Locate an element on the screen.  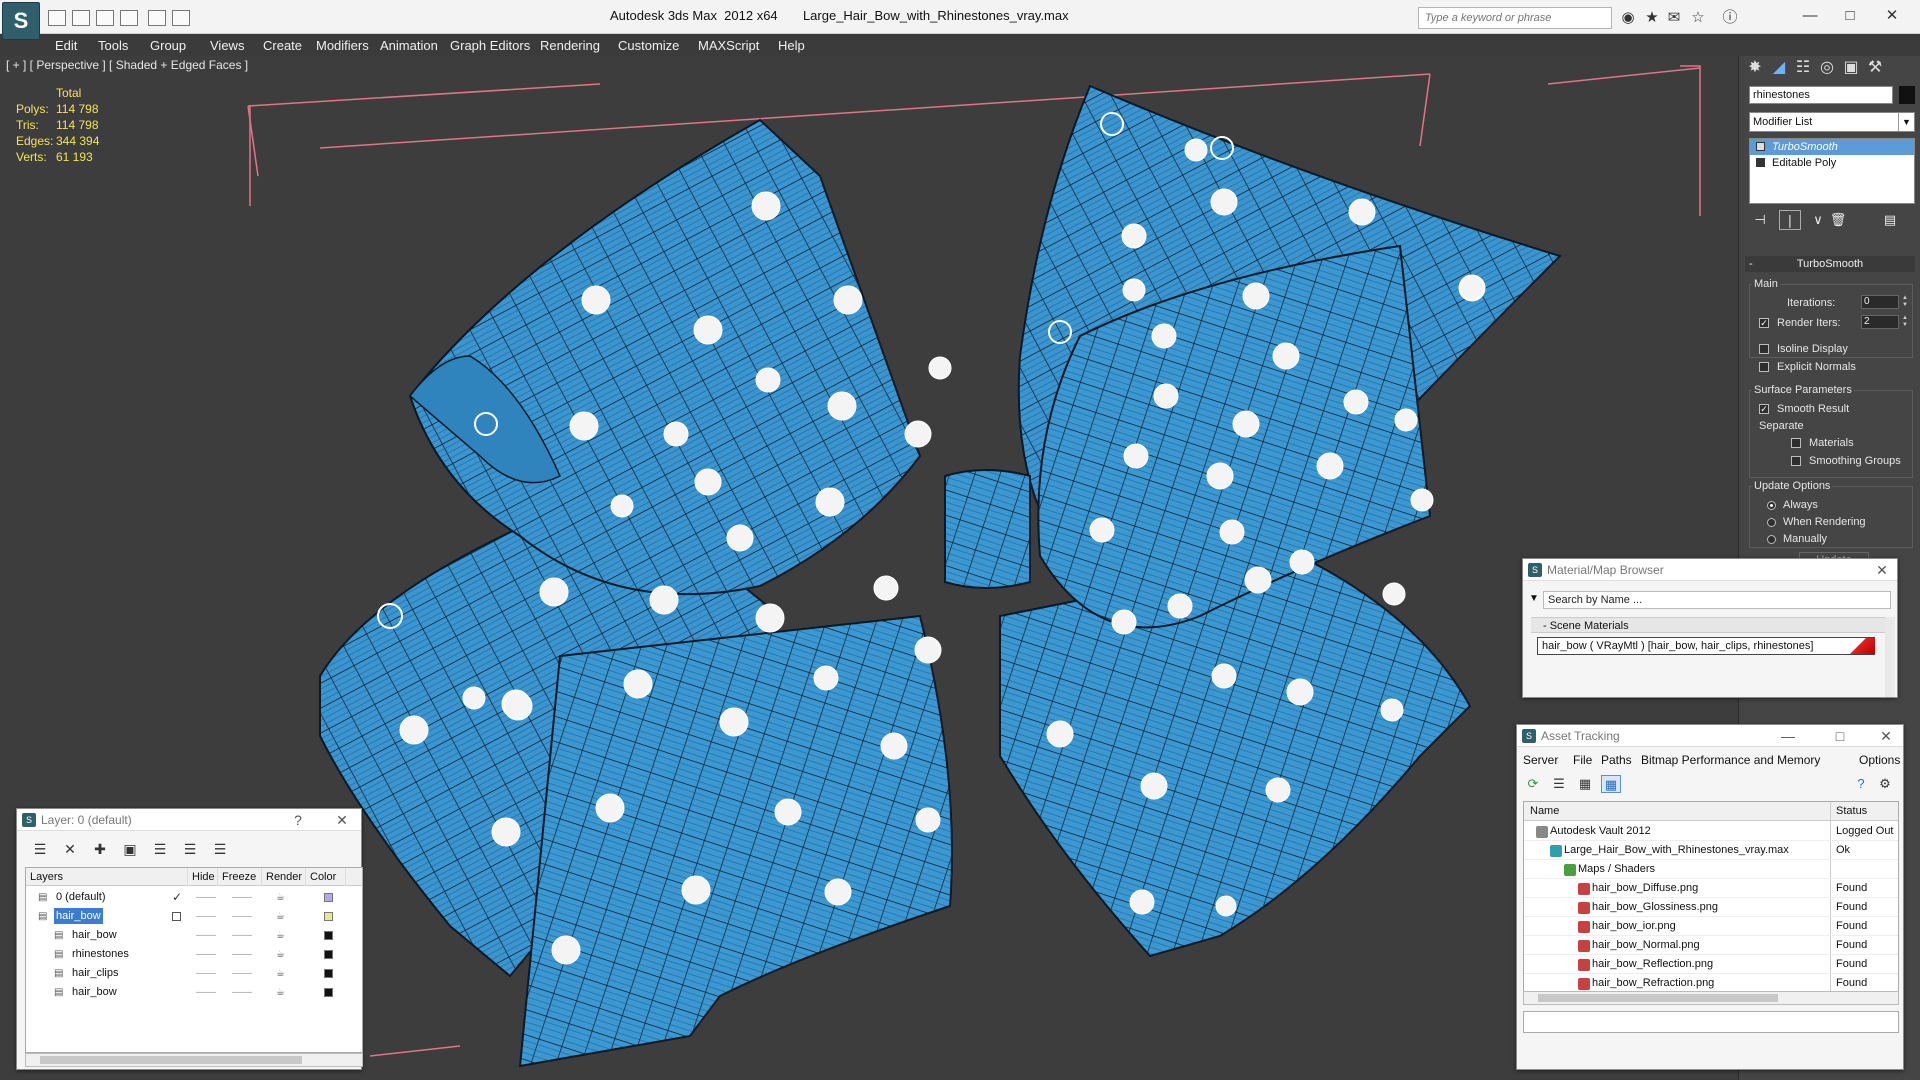
menu-graph-editors: Graph Editors is located at coordinates (490, 45).